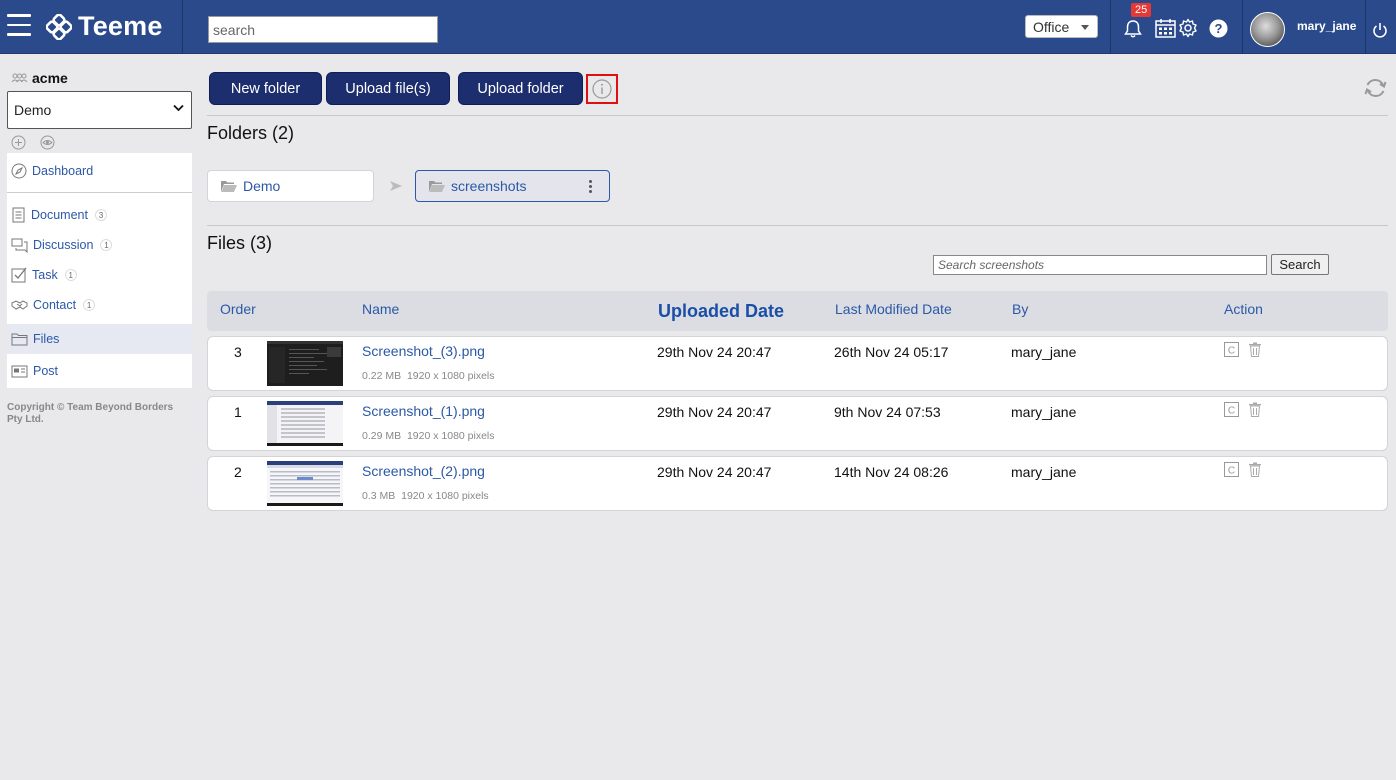 The width and height of the screenshot is (1396, 780). I want to click on username: mary_jane, so click(1326, 26).